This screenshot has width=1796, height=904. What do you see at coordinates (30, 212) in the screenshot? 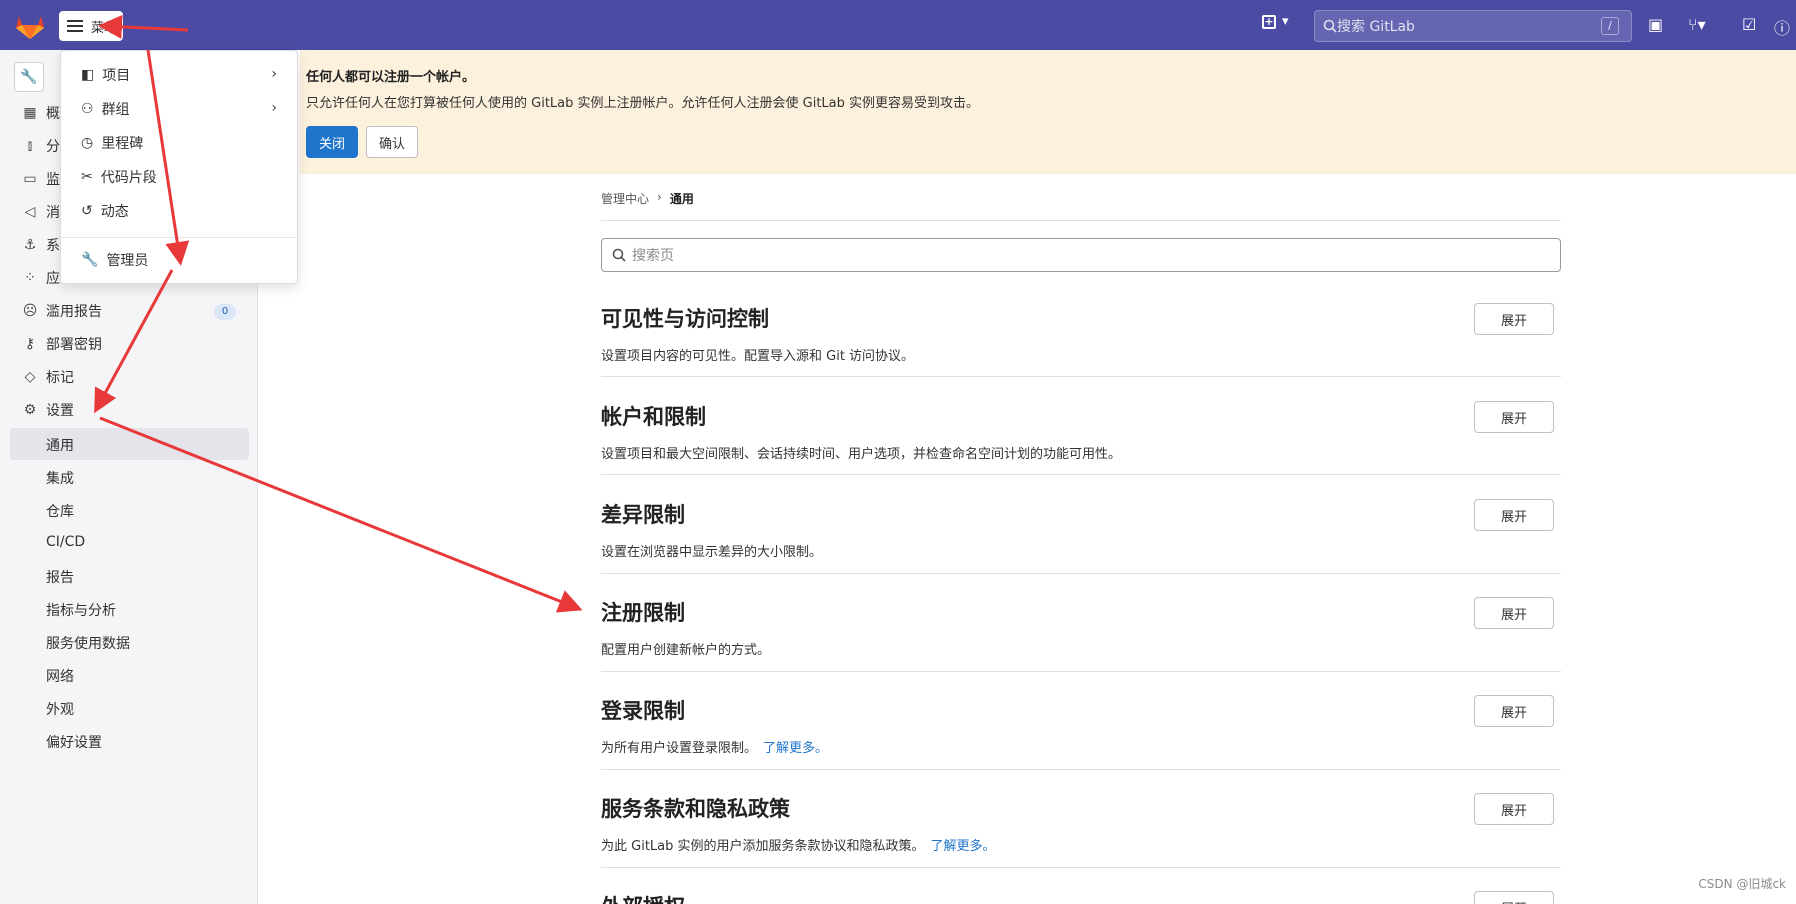
I see `megaphone-icon: ◁` at bounding box center [30, 212].